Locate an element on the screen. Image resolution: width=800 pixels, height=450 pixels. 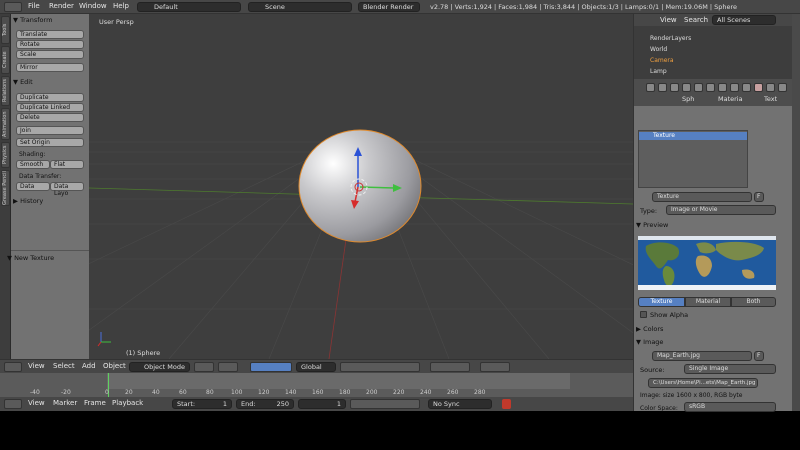
outliner-item-camera: Camera is located at coordinates (662, 60).